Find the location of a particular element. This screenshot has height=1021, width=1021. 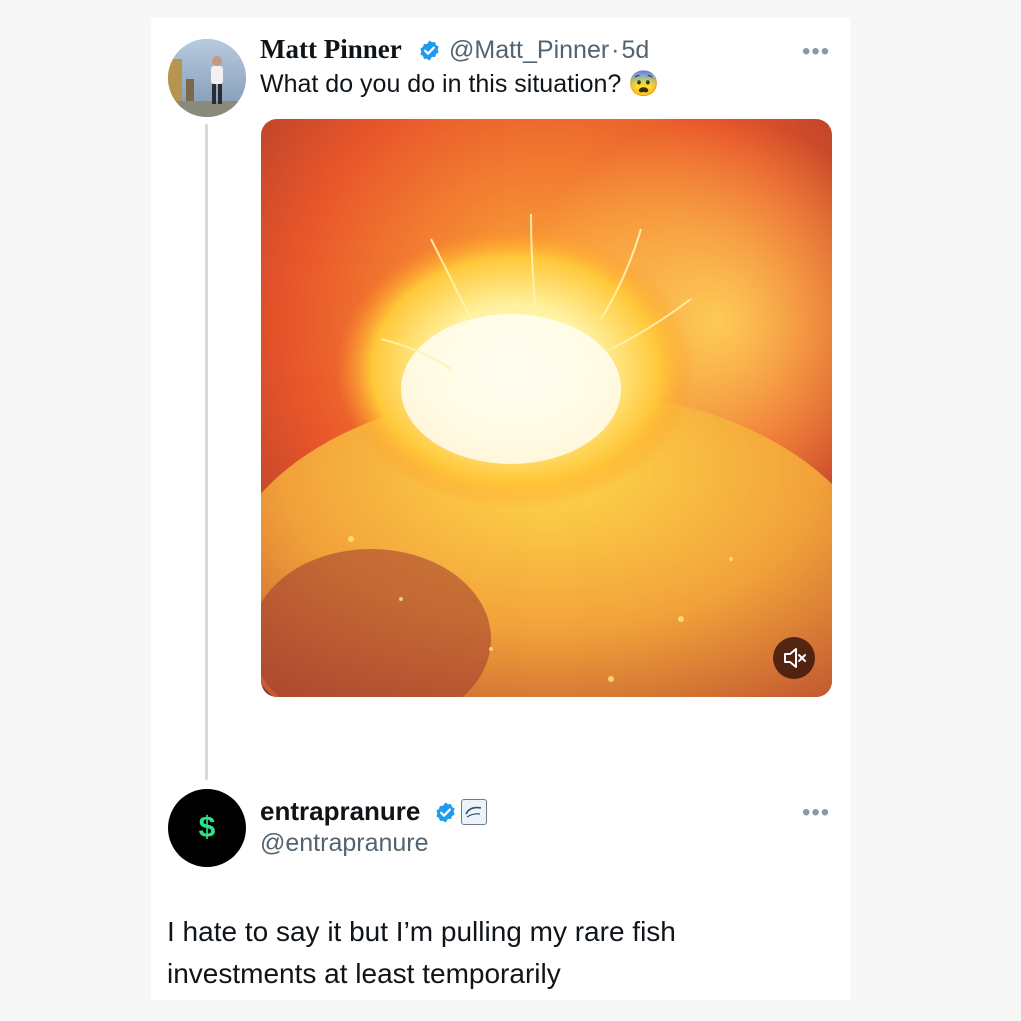

affiliate-logo-icon is located at coordinates (473, 812).